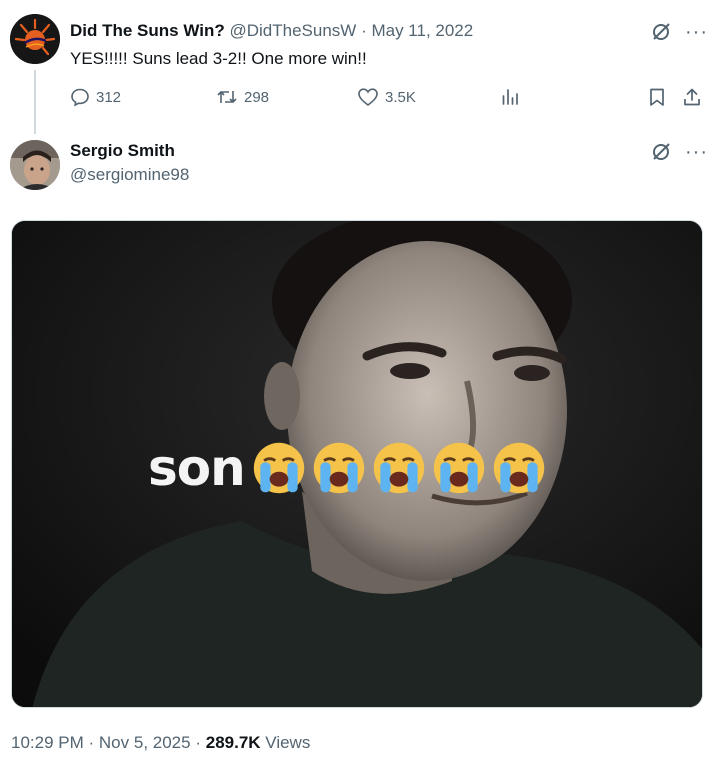 Image resolution: width=716 pixels, height=769 pixels. I want to click on share-button, so click(692, 97).